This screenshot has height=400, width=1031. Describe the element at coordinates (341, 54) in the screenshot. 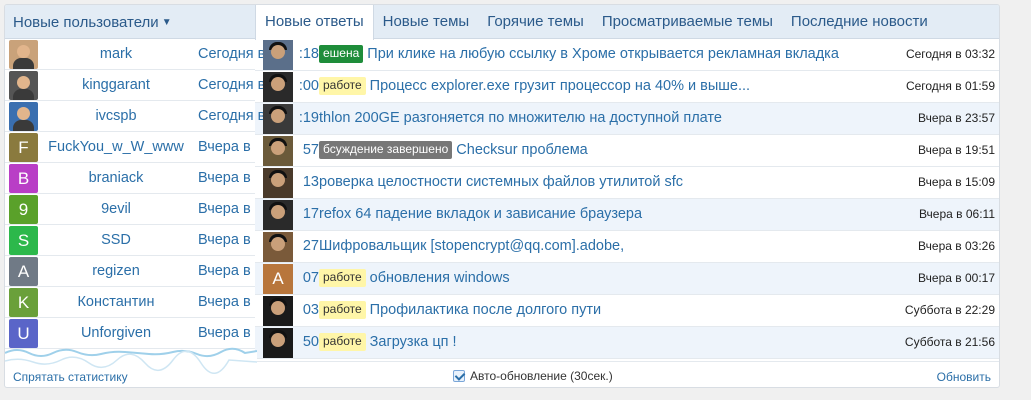

I see `topic-prefix-badge: ешена` at that location.